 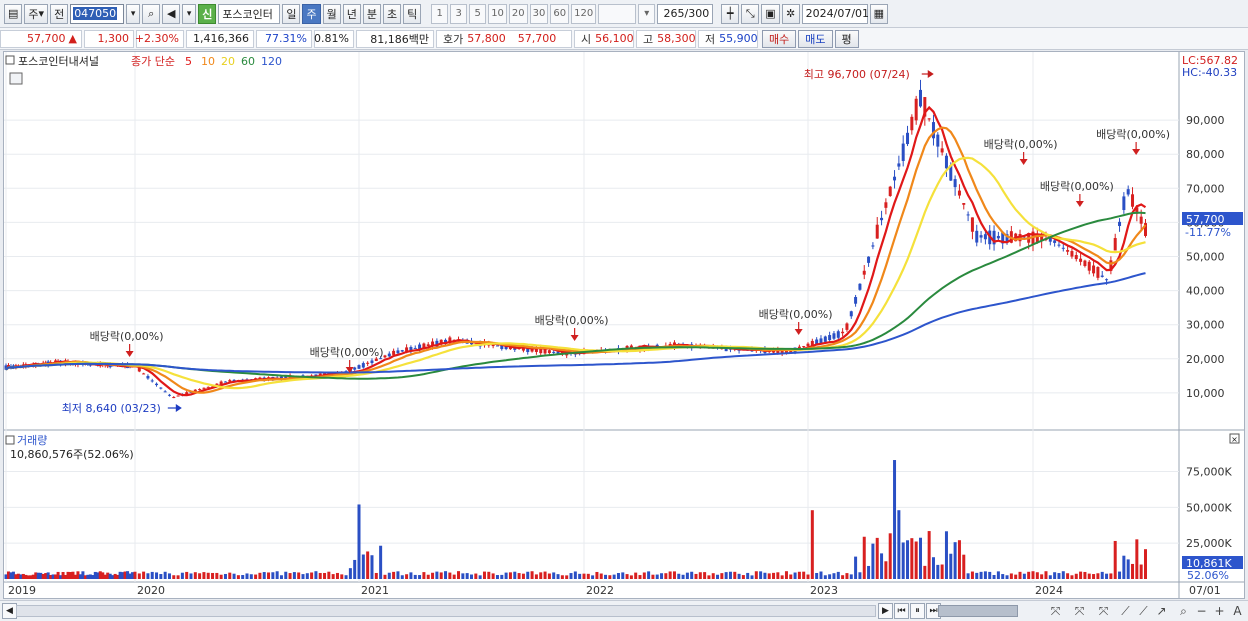 What do you see at coordinates (291, 13) in the screenshot?
I see `tab-day: 일` at bounding box center [291, 13].